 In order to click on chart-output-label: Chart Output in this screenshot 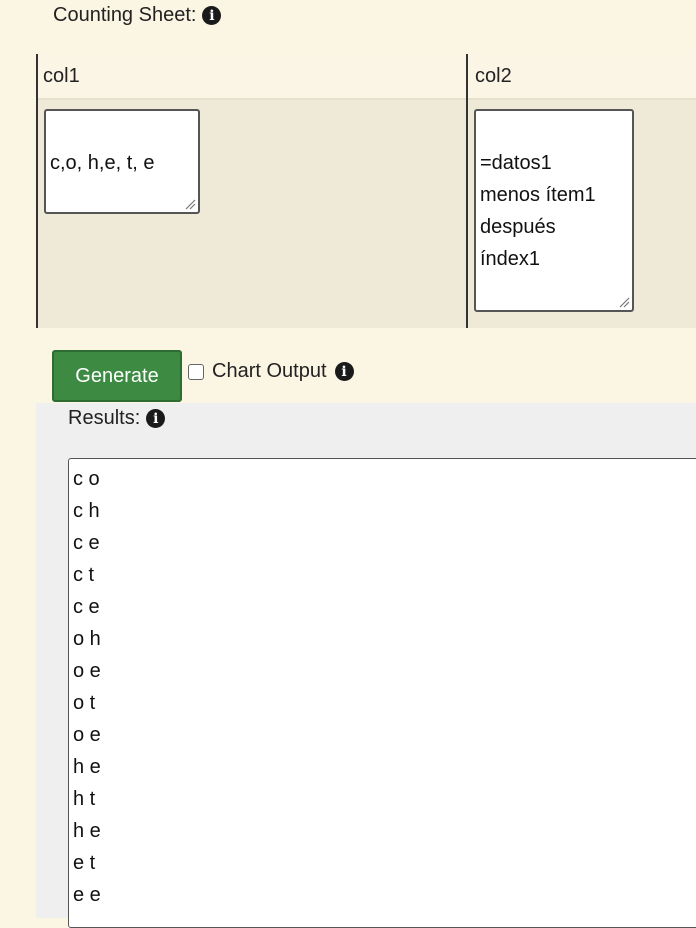, I will do `click(269, 371)`.